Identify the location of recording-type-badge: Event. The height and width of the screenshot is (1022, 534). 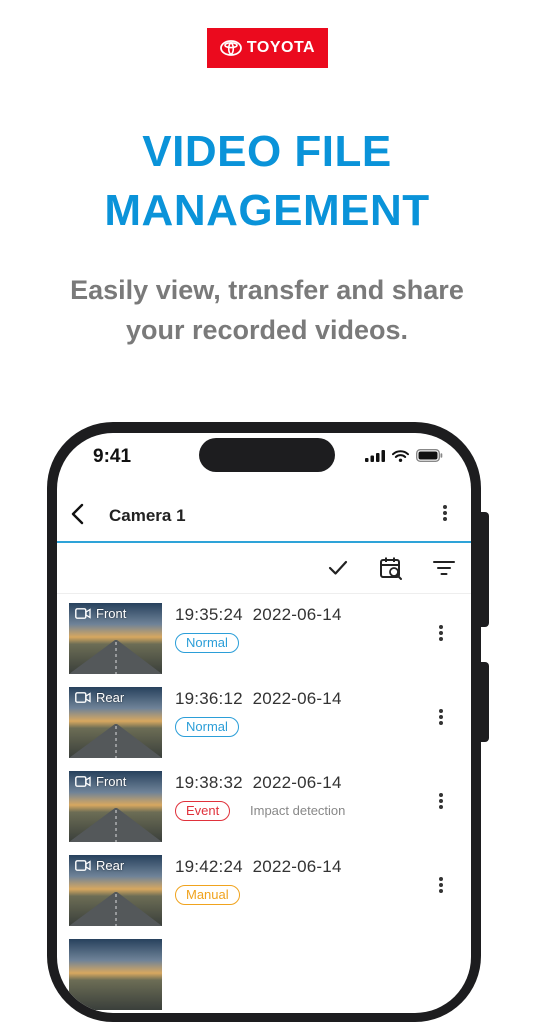
(203, 811).